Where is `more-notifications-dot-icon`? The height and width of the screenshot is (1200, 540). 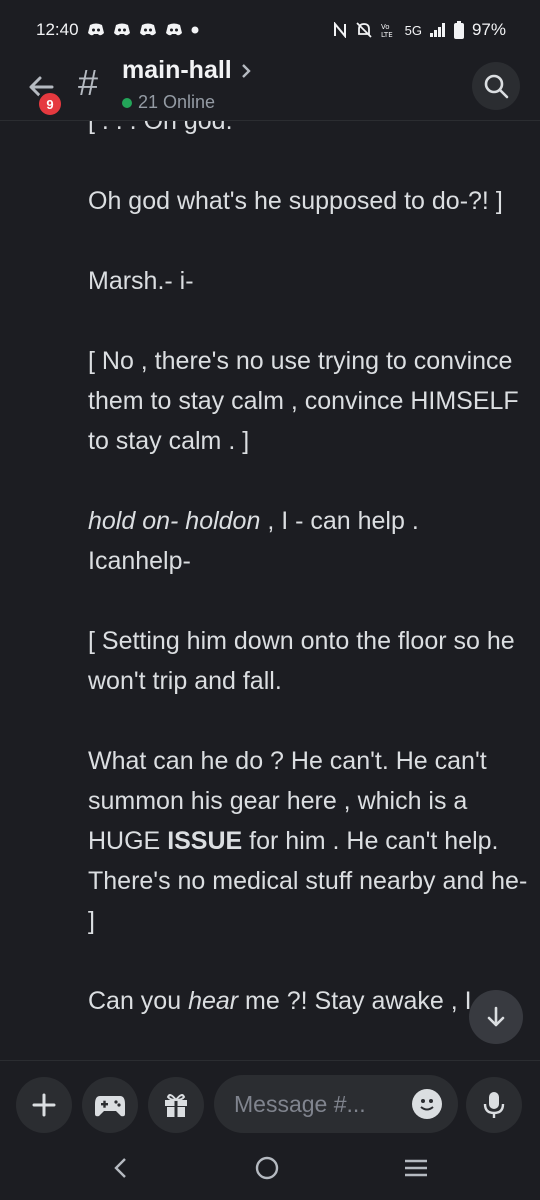
more-notifications-dot-icon is located at coordinates (195, 30).